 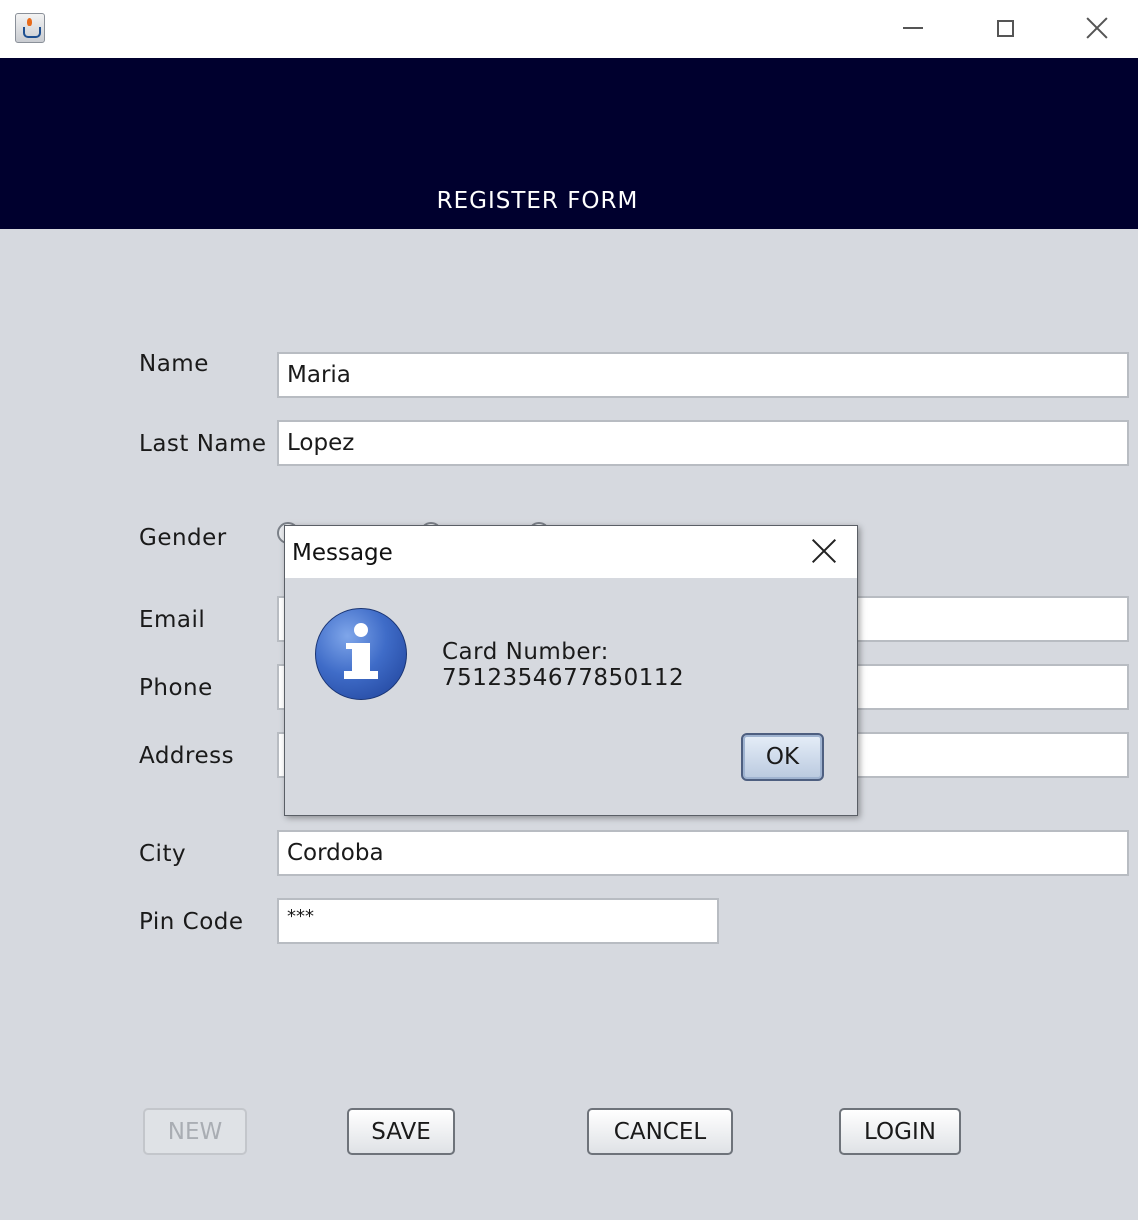 What do you see at coordinates (537, 201) in the screenshot?
I see `page-title: REGISTER FORM` at bounding box center [537, 201].